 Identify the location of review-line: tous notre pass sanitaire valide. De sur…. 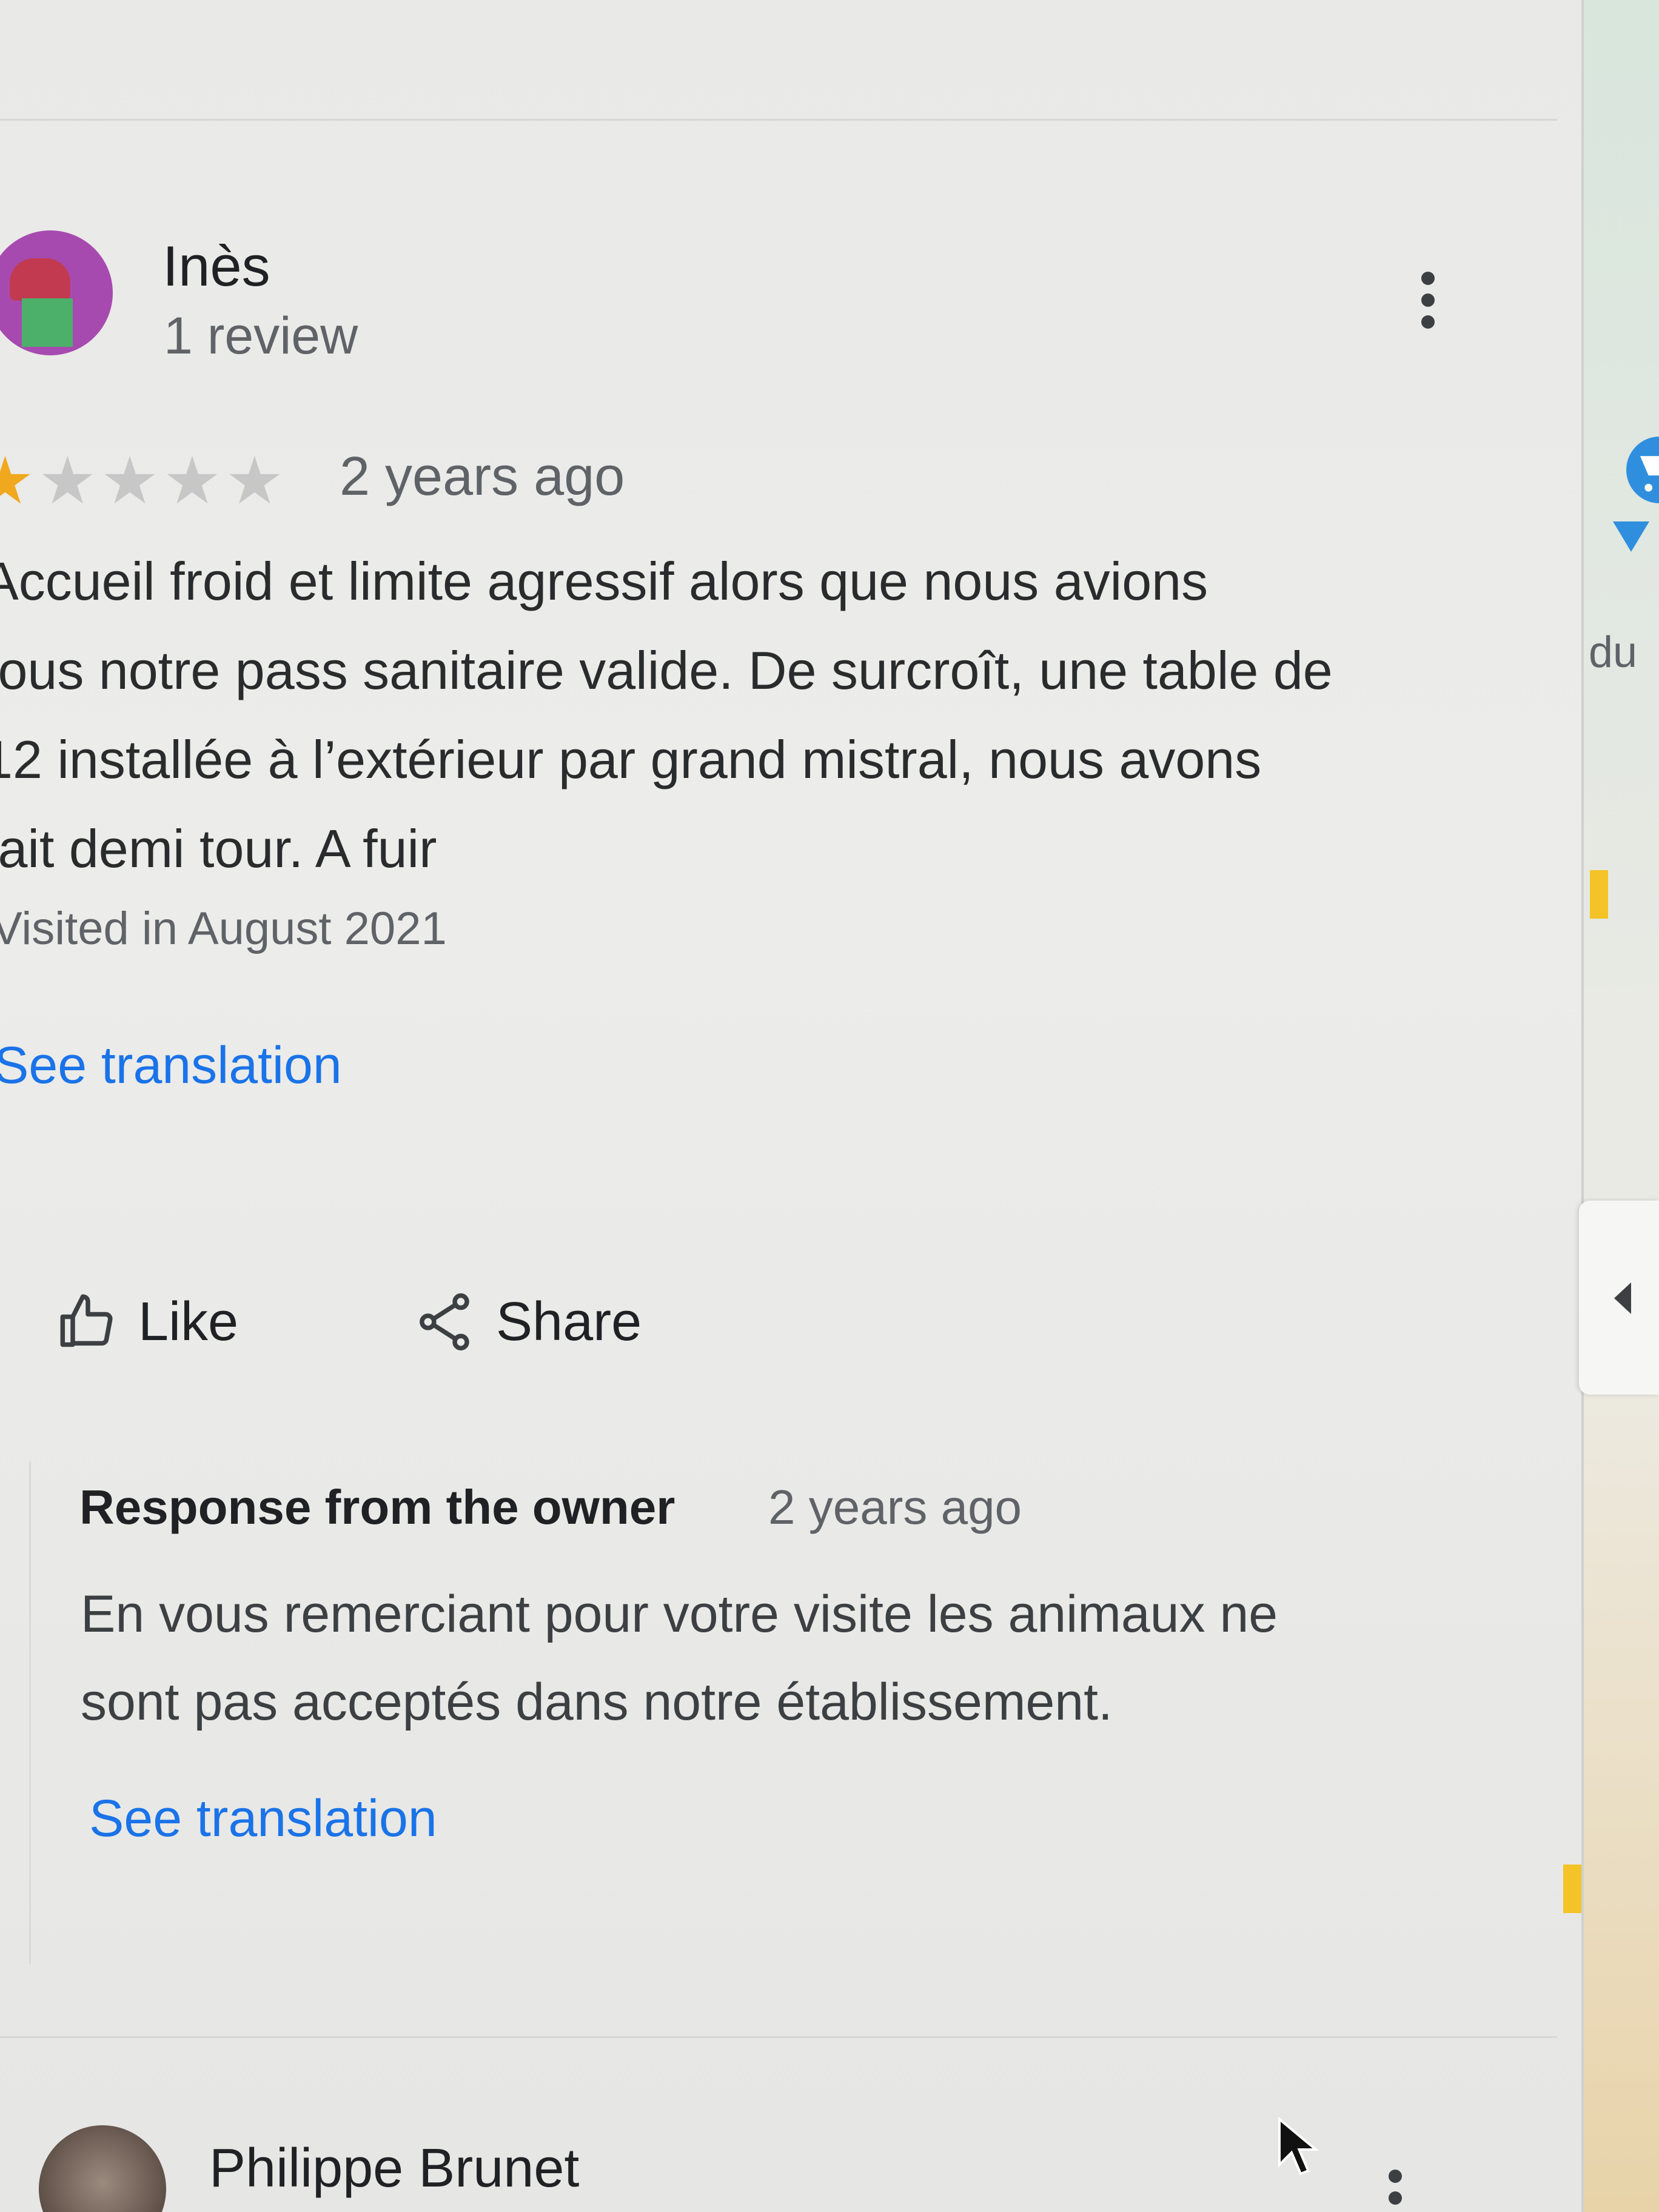
(666, 670).